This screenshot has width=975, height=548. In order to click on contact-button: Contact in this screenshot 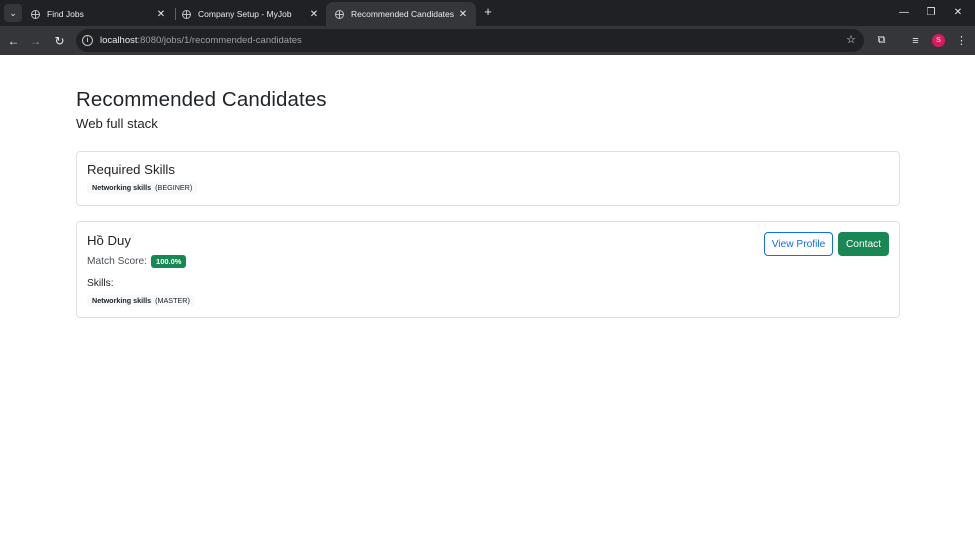, I will do `click(863, 244)`.